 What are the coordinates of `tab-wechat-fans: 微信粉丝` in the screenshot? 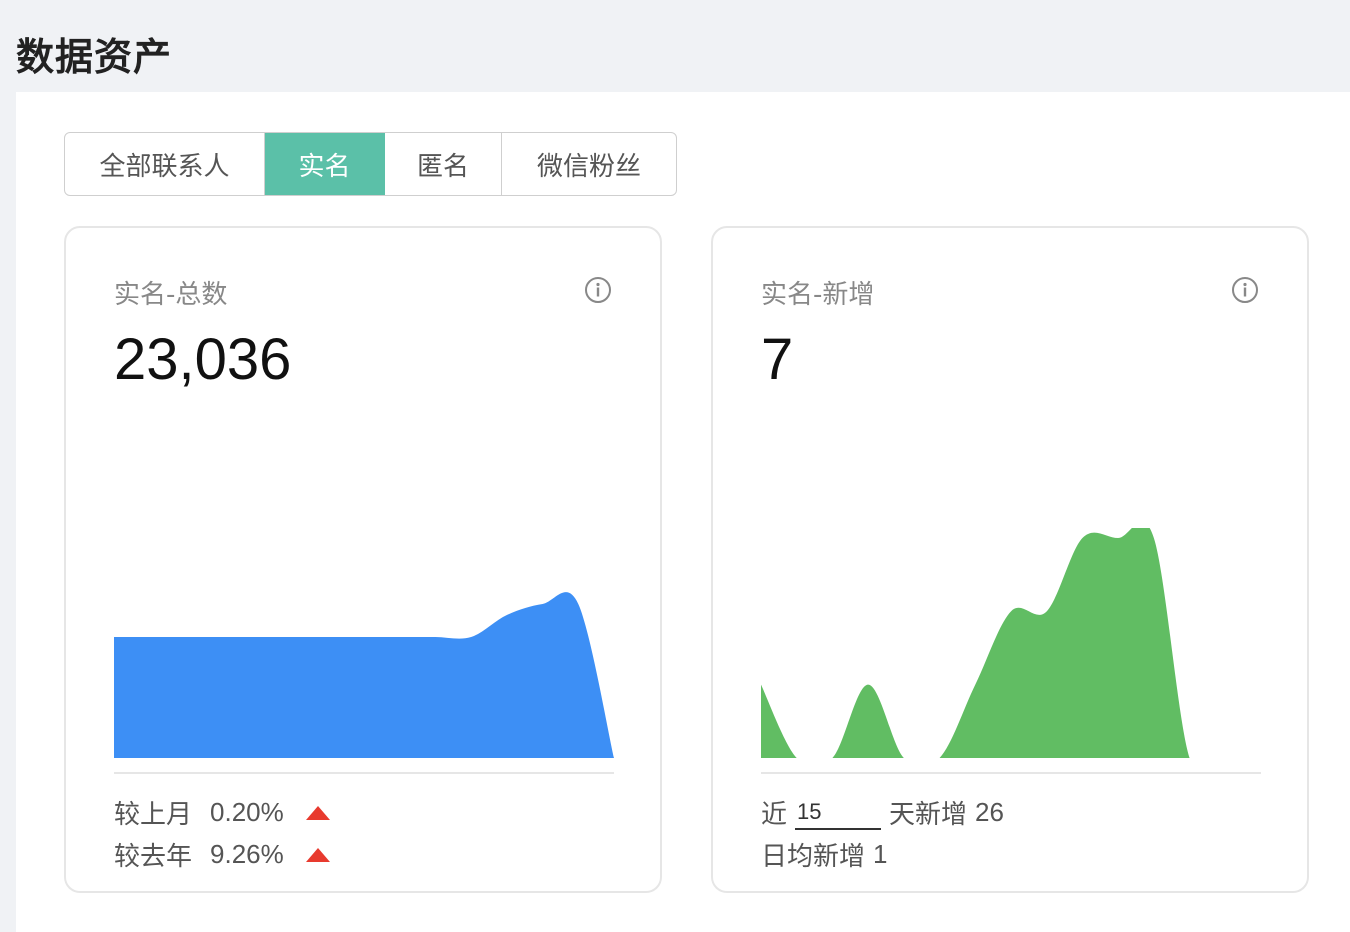 It's located at (589, 164).